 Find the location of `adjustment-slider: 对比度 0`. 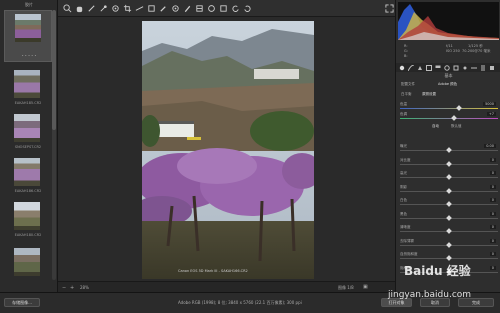

adjustment-slider: 对比度 0 is located at coordinates (449, 162).